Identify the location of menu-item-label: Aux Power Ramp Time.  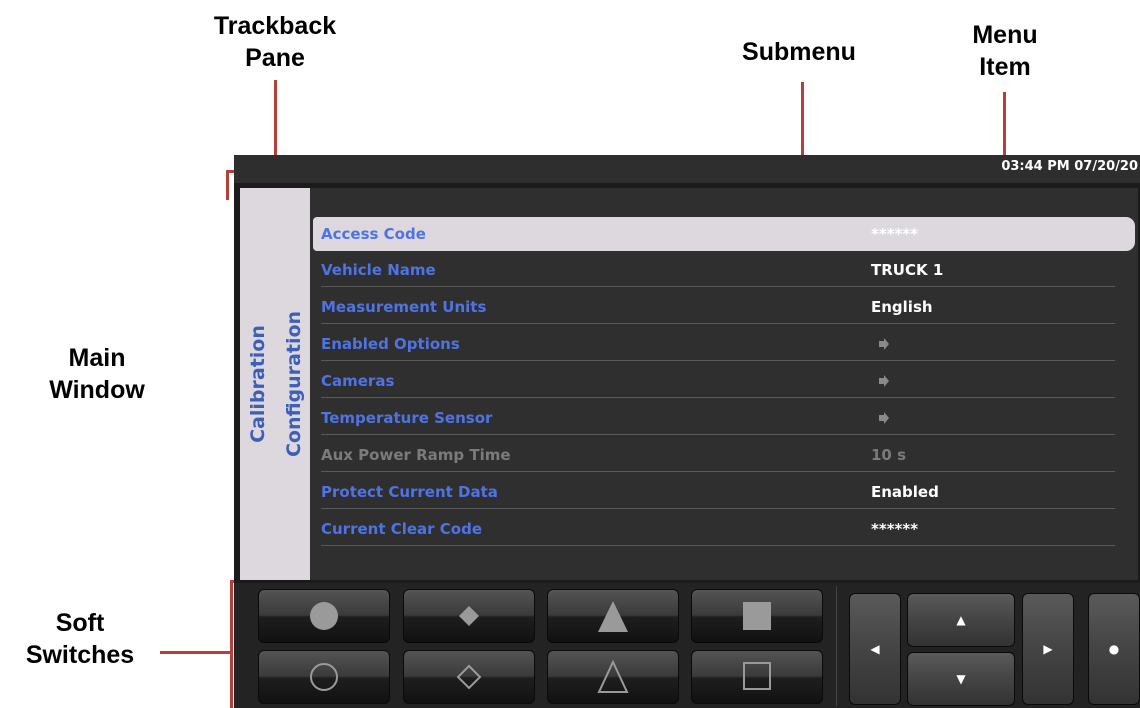
(416, 455).